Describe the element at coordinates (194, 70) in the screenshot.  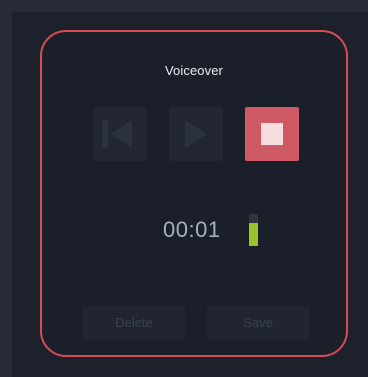
I see `recorder-title: Voiceover` at that location.